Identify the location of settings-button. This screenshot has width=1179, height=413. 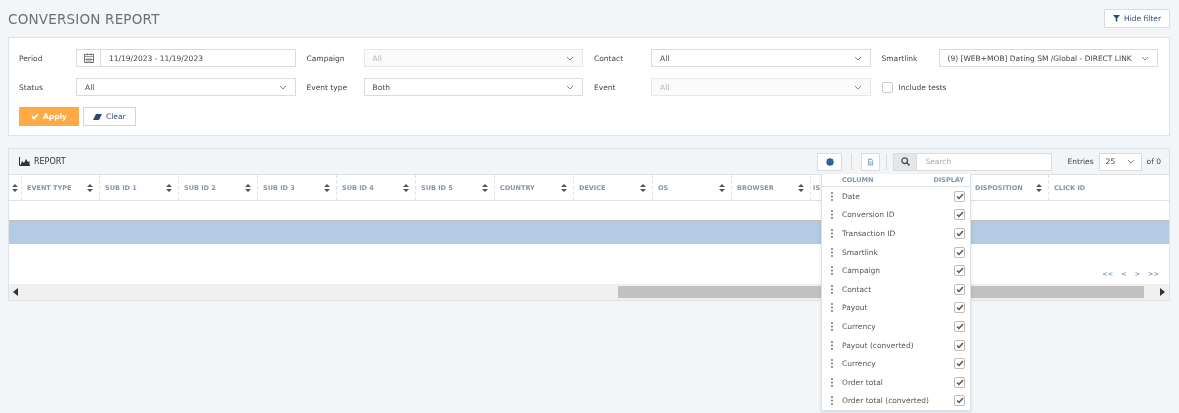
(830, 161).